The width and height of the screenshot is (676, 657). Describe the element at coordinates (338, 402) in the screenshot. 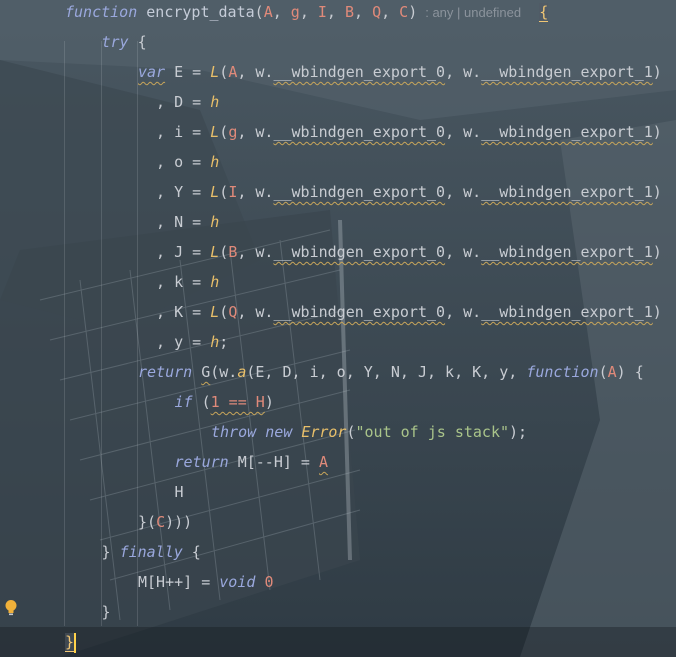

I see `code-line: if (1 == H)` at that location.